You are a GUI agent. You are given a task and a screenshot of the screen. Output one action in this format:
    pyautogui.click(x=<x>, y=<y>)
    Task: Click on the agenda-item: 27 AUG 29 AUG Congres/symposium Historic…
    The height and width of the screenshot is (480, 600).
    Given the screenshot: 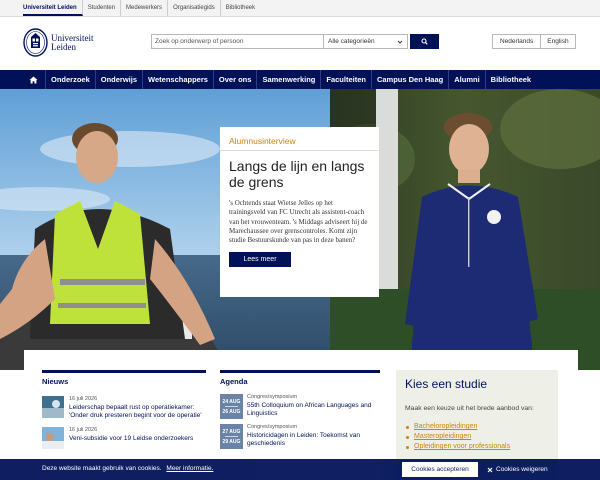 What is the action you would take?
    pyautogui.click(x=300, y=436)
    